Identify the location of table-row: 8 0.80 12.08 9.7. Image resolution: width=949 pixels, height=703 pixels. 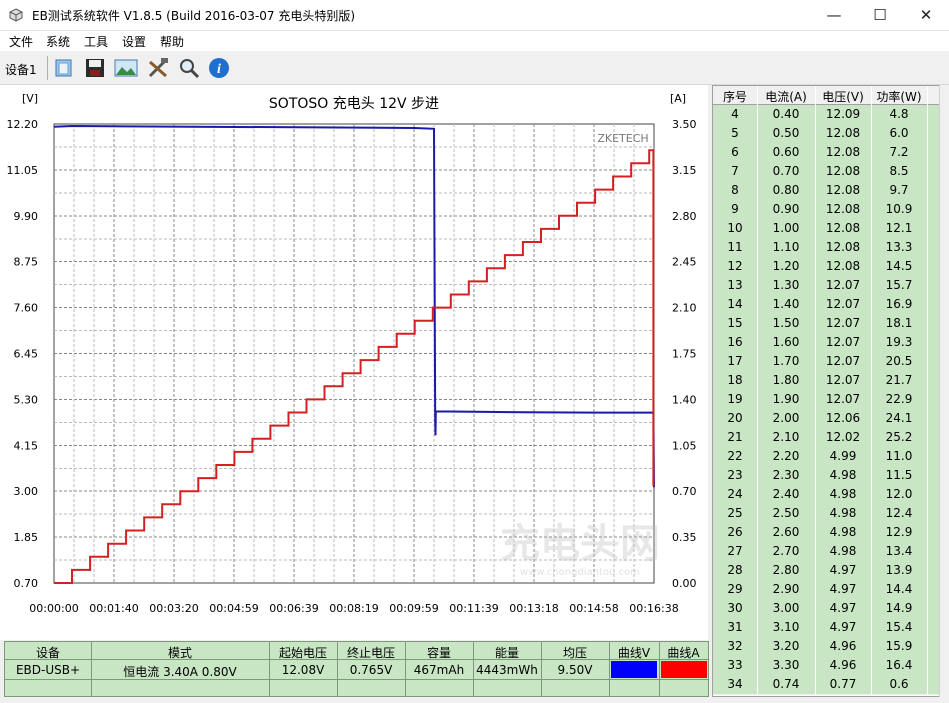
(826, 191).